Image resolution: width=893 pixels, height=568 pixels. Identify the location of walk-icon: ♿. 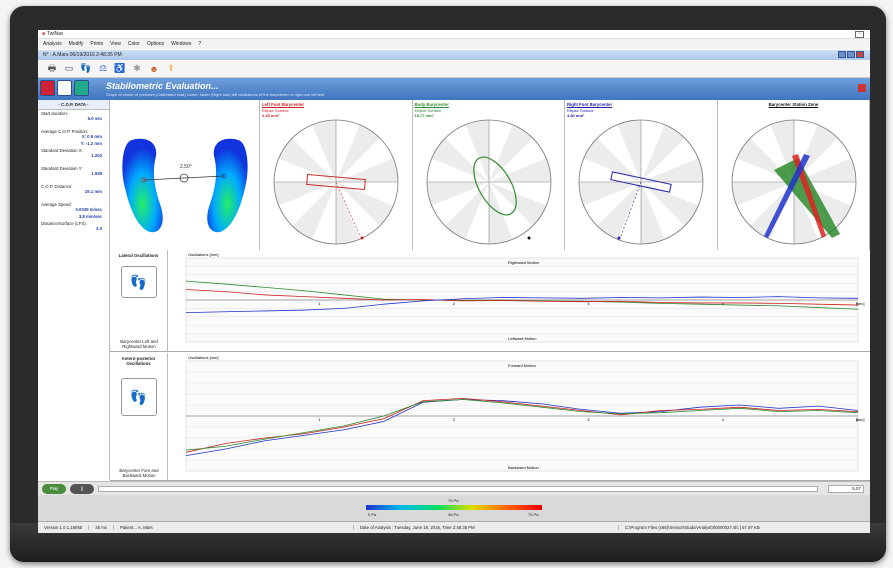
(120, 69).